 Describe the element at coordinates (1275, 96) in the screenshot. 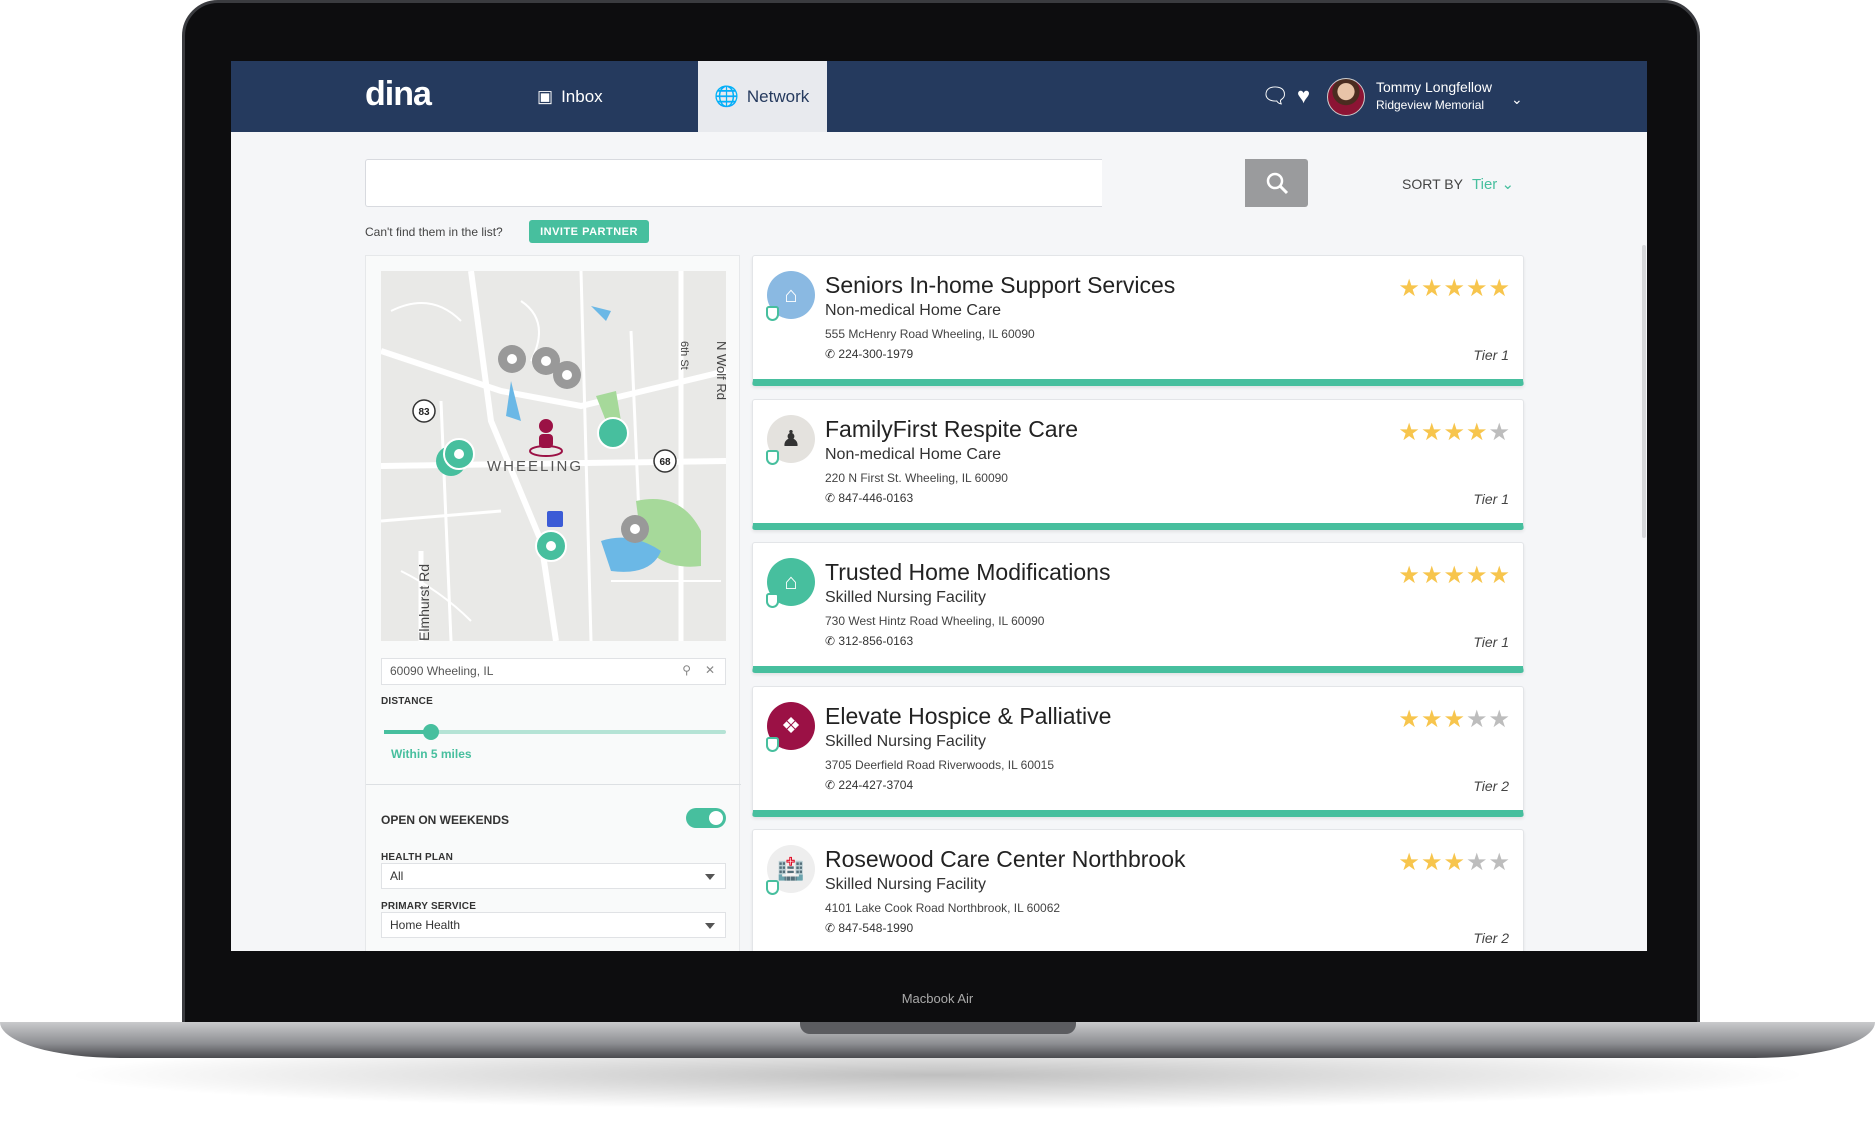

I see `chat-icon: 🗨` at that location.